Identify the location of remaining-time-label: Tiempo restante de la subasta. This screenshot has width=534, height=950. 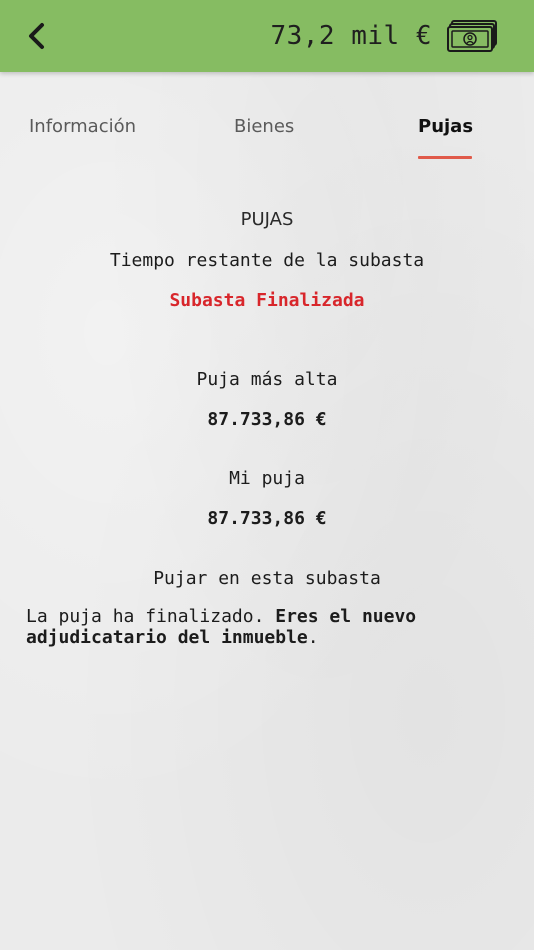
(267, 260).